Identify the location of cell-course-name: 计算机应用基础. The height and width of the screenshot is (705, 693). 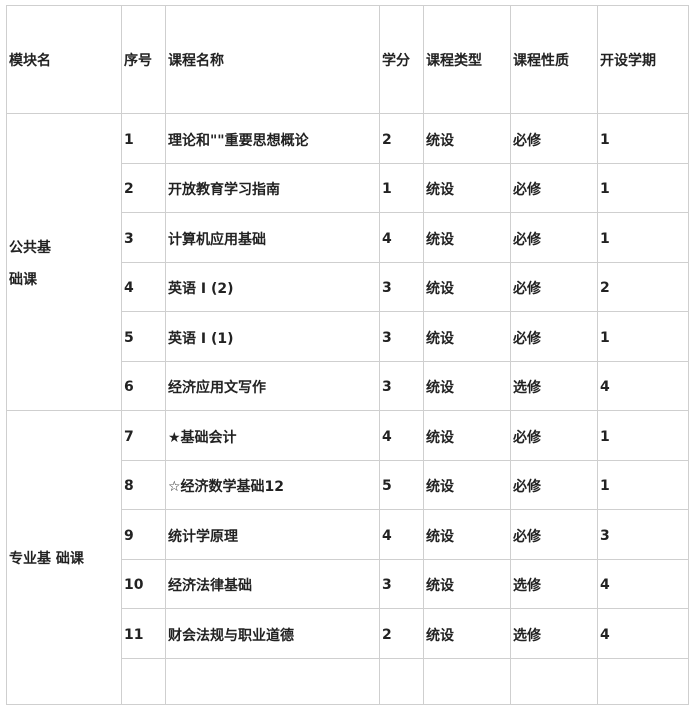
(272, 237).